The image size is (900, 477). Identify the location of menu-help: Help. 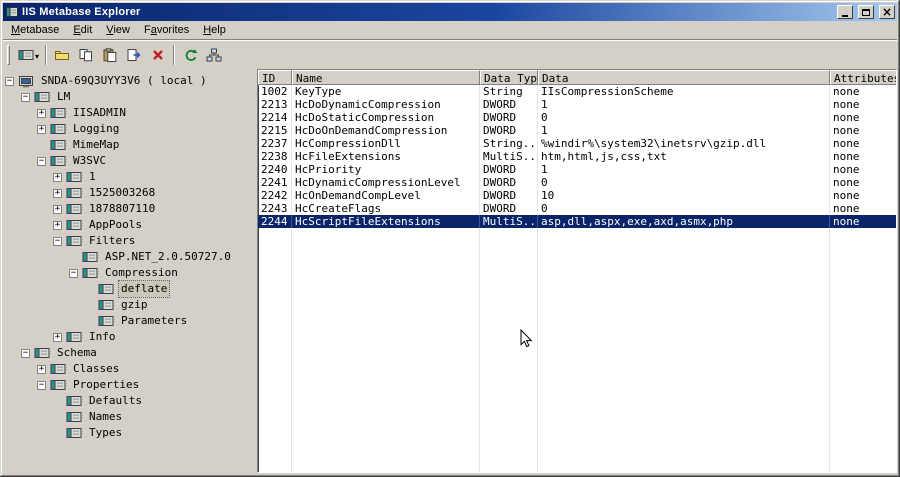
(214, 30).